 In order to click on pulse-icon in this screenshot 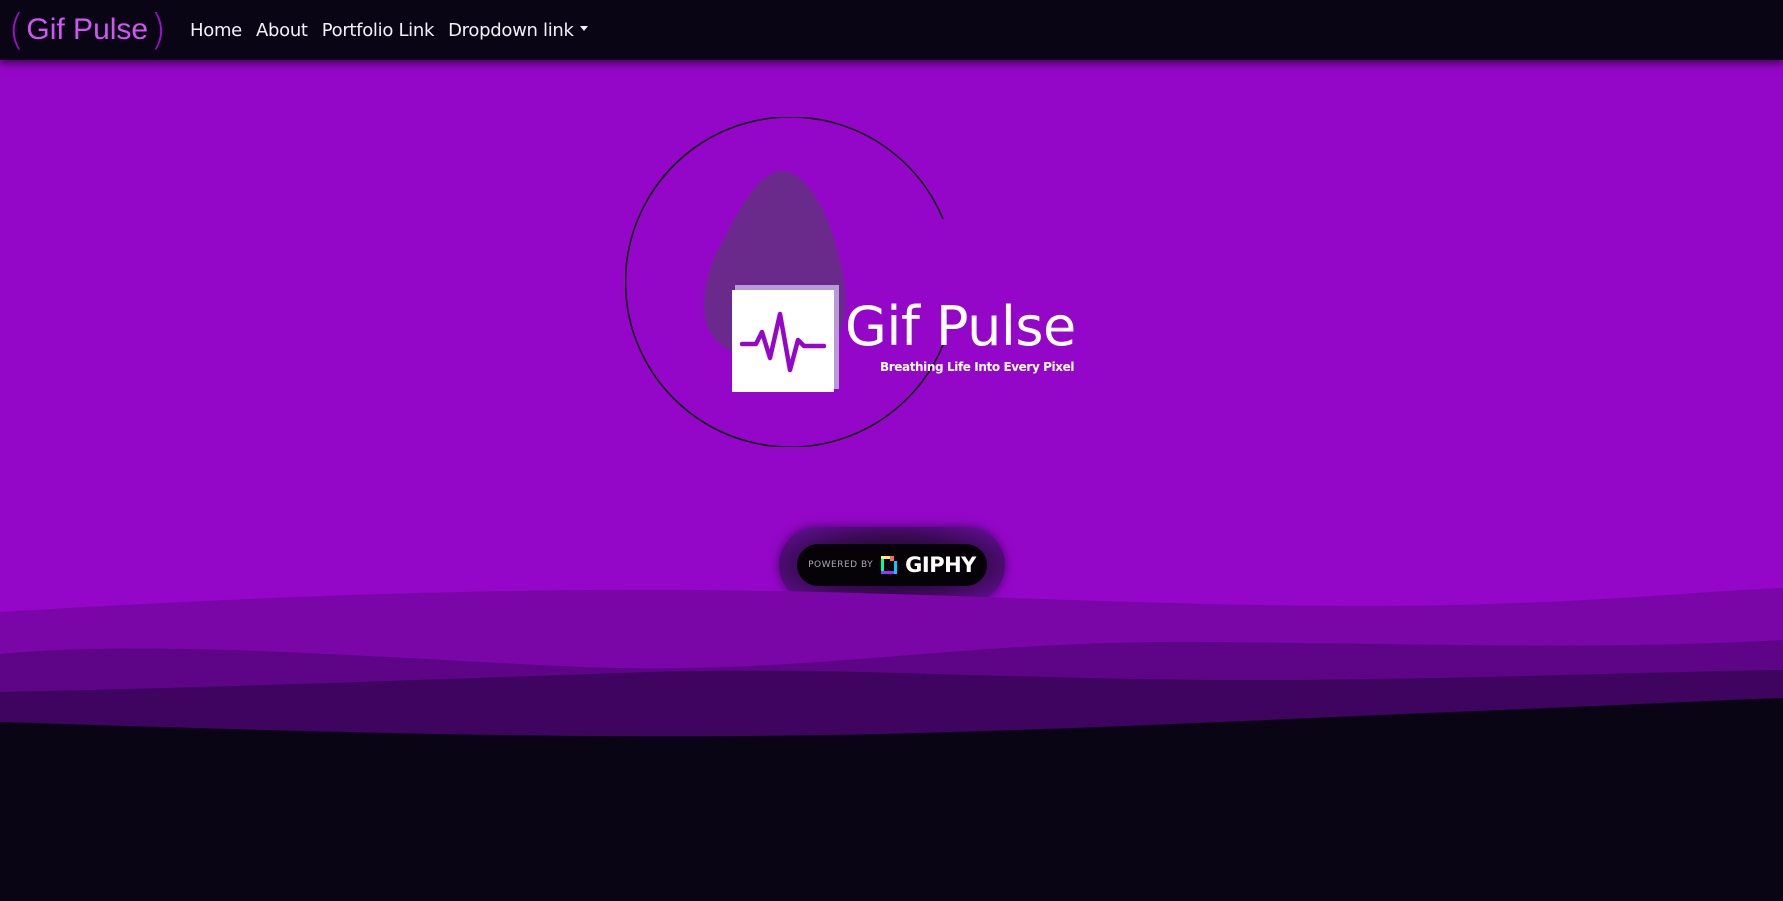, I will do `click(783, 342)`.